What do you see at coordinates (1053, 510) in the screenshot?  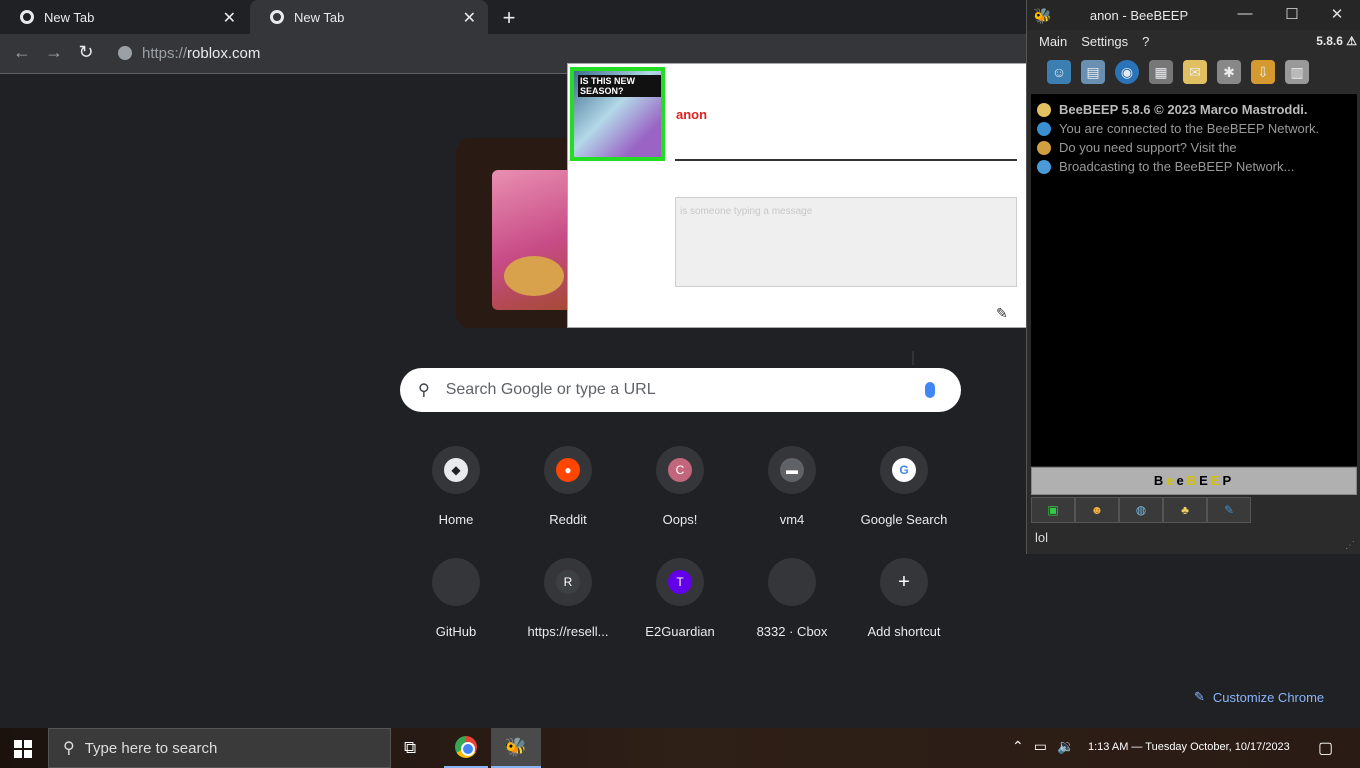 I see `chat-view-icon: ▣` at bounding box center [1053, 510].